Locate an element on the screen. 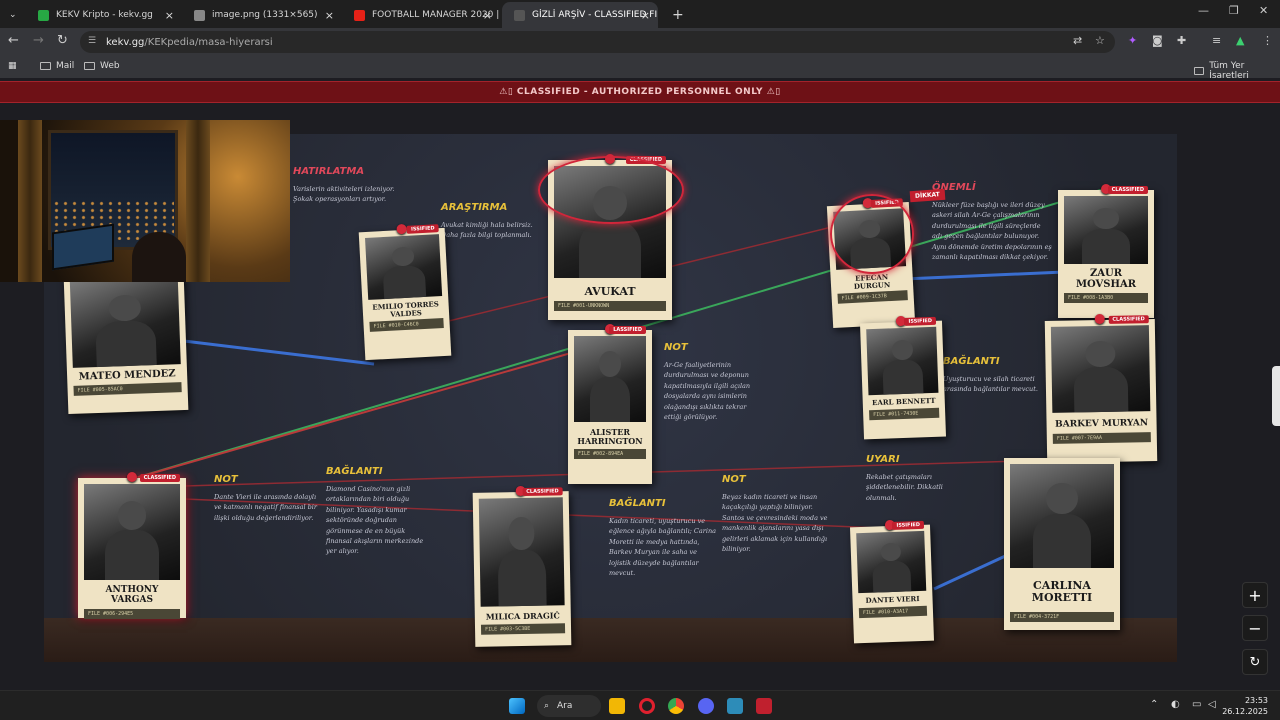  tab-football-manager: FOOTBALL MANAGER 2020 | 2(× is located at coordinates (421, 15).